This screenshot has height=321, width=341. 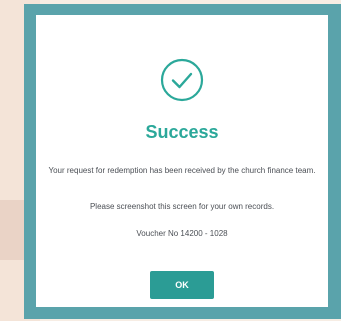 I want to click on ok-button: OK, so click(x=182, y=285).